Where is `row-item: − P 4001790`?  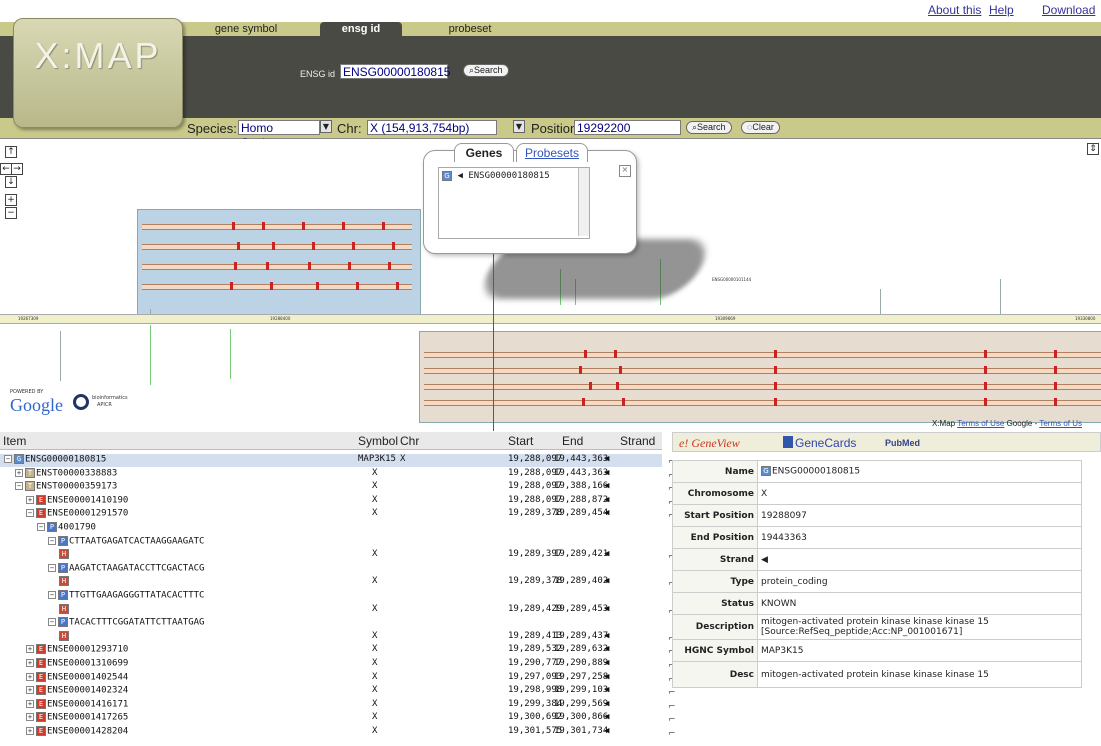 row-item: − P 4001790 is located at coordinates (66, 527).